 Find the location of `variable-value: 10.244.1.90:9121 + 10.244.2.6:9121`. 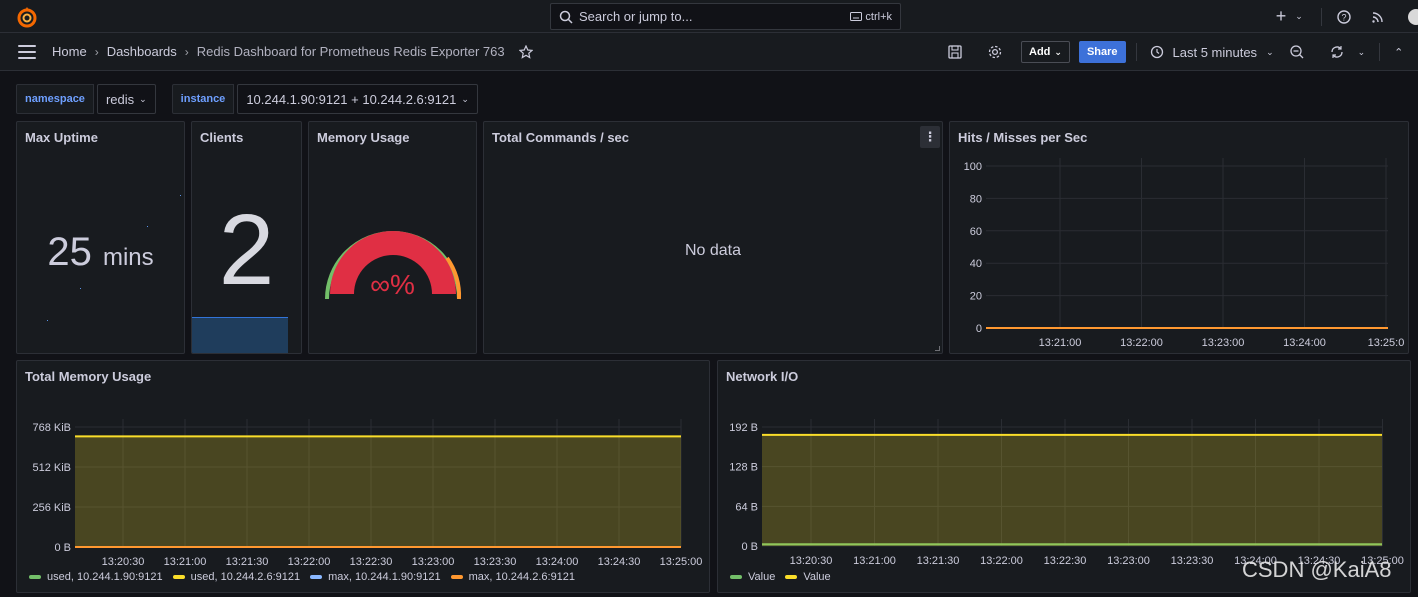

variable-value: 10.244.1.90:9121 + 10.244.2.6:9121 is located at coordinates (351, 99).